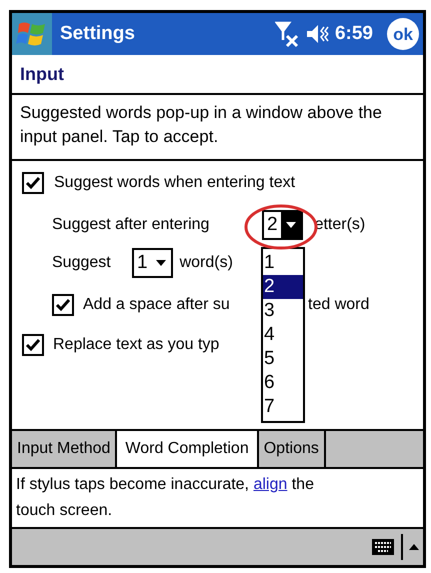  I want to click on dropdown-option: 2, so click(283, 287).